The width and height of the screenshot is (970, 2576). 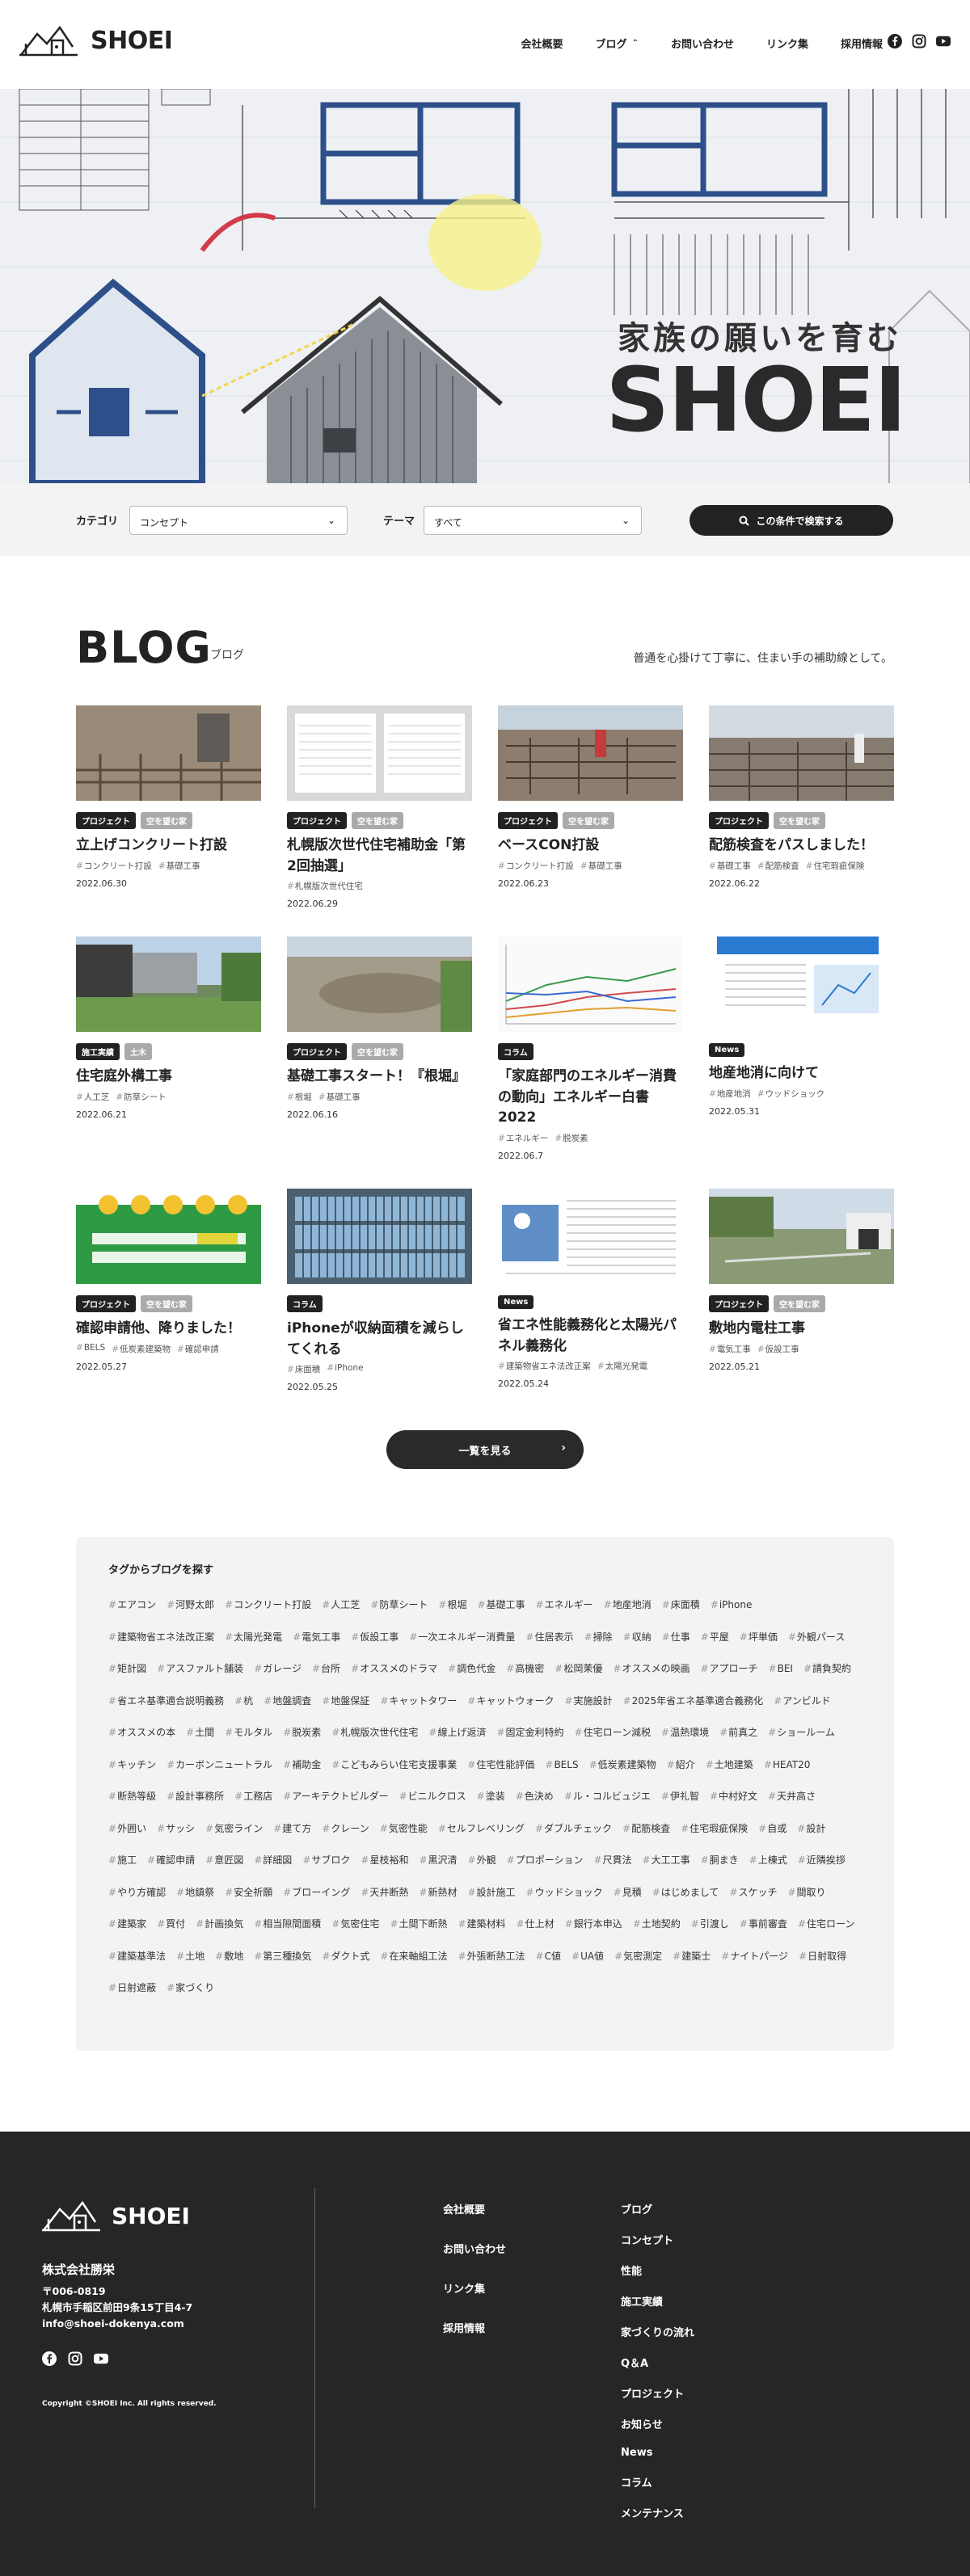 I want to click on tag-link: 前真之, so click(x=738, y=1733).